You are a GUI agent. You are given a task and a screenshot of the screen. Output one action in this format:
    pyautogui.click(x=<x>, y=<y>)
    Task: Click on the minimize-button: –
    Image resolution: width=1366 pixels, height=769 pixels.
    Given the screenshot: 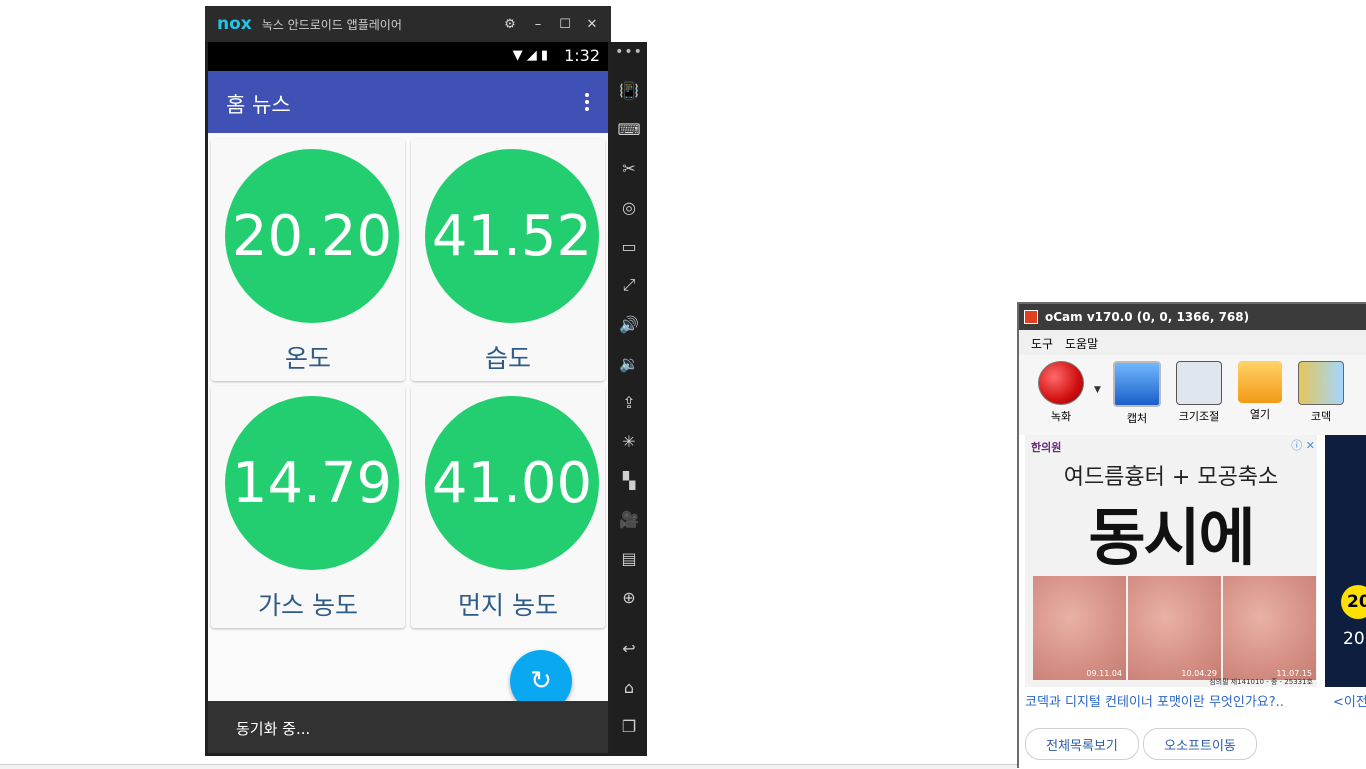 What is the action you would take?
    pyautogui.click(x=538, y=24)
    